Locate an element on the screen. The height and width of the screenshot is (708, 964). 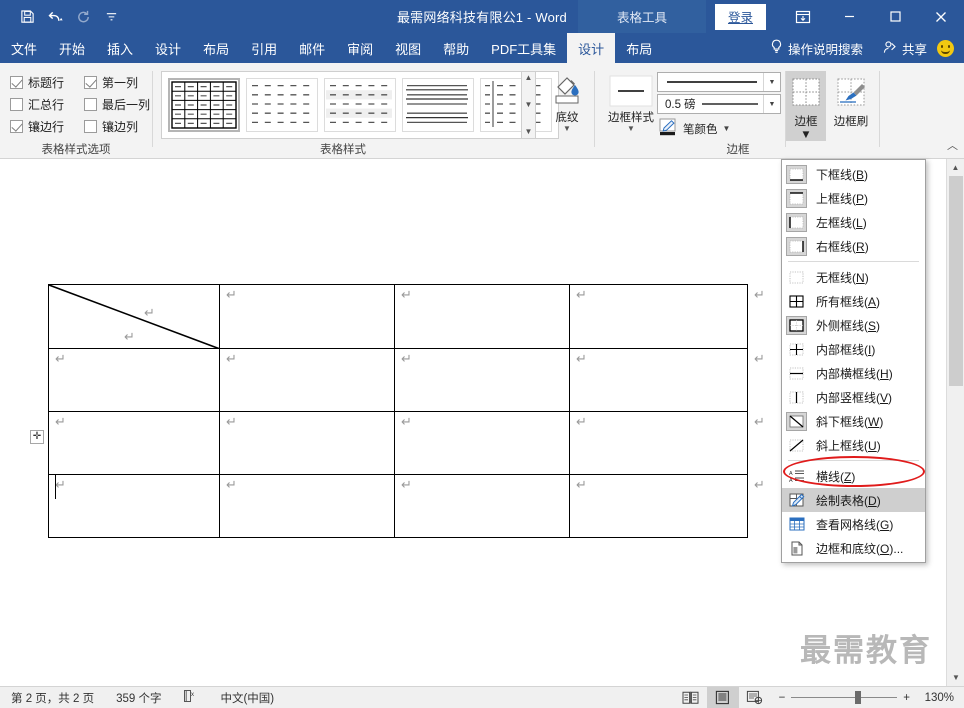
tell-me-search: 操作说明搜索 is located at coordinates (816, 48).